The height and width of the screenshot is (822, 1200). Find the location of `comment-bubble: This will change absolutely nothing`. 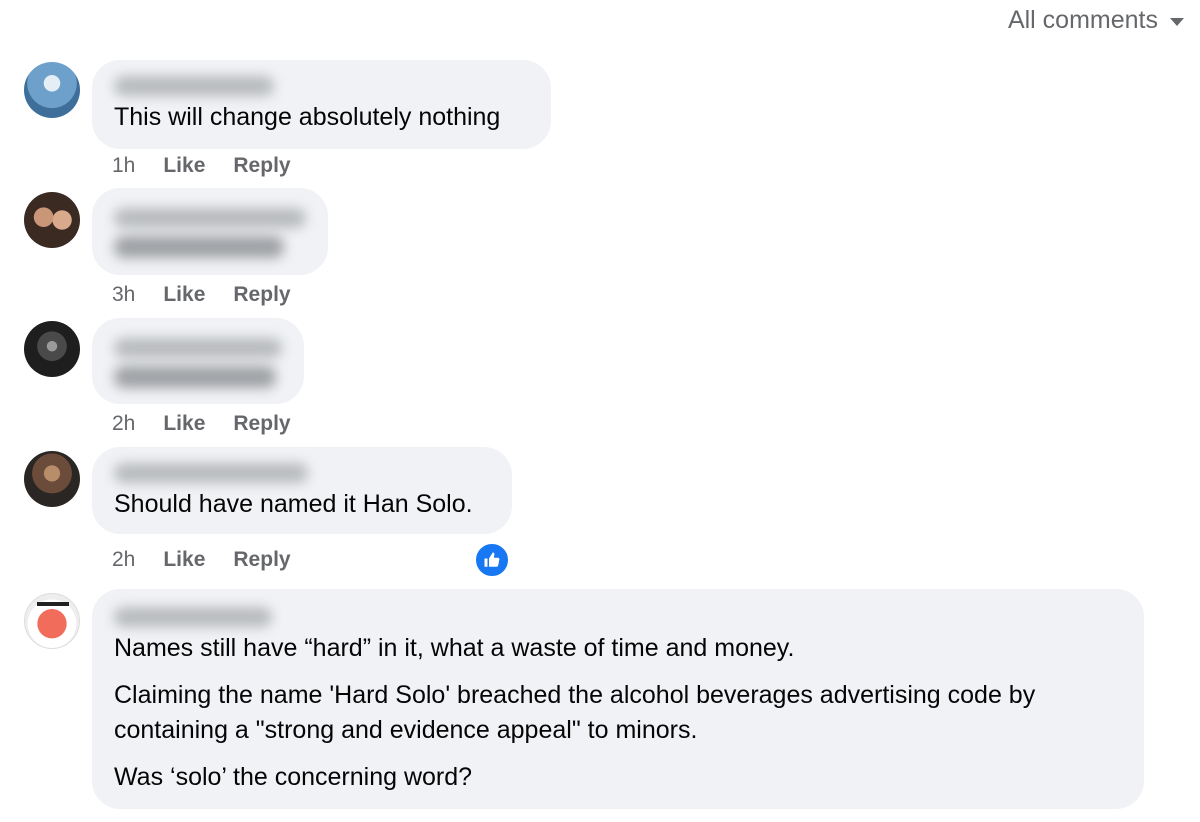

comment-bubble: This will change absolutely nothing is located at coordinates (321, 104).